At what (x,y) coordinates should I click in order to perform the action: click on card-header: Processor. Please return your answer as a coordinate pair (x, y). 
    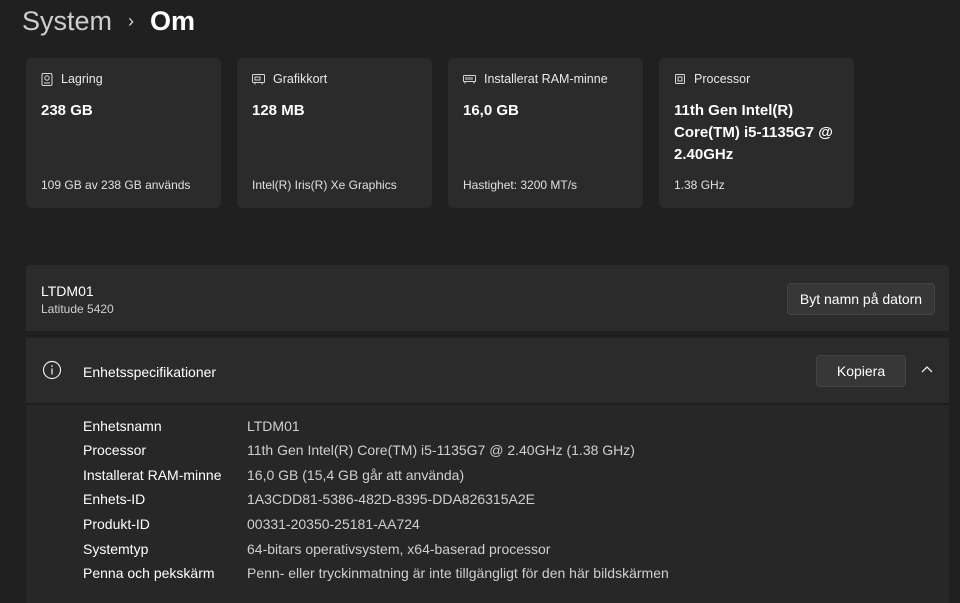
    Looking at the image, I should click on (756, 79).